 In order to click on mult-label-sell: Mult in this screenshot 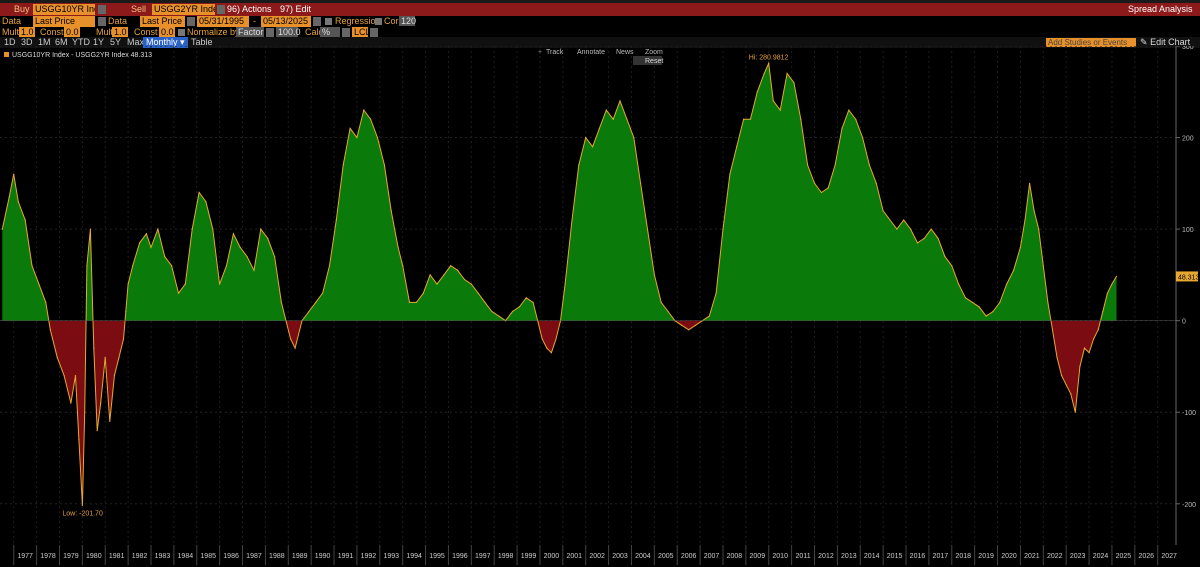, I will do `click(105, 32)`.